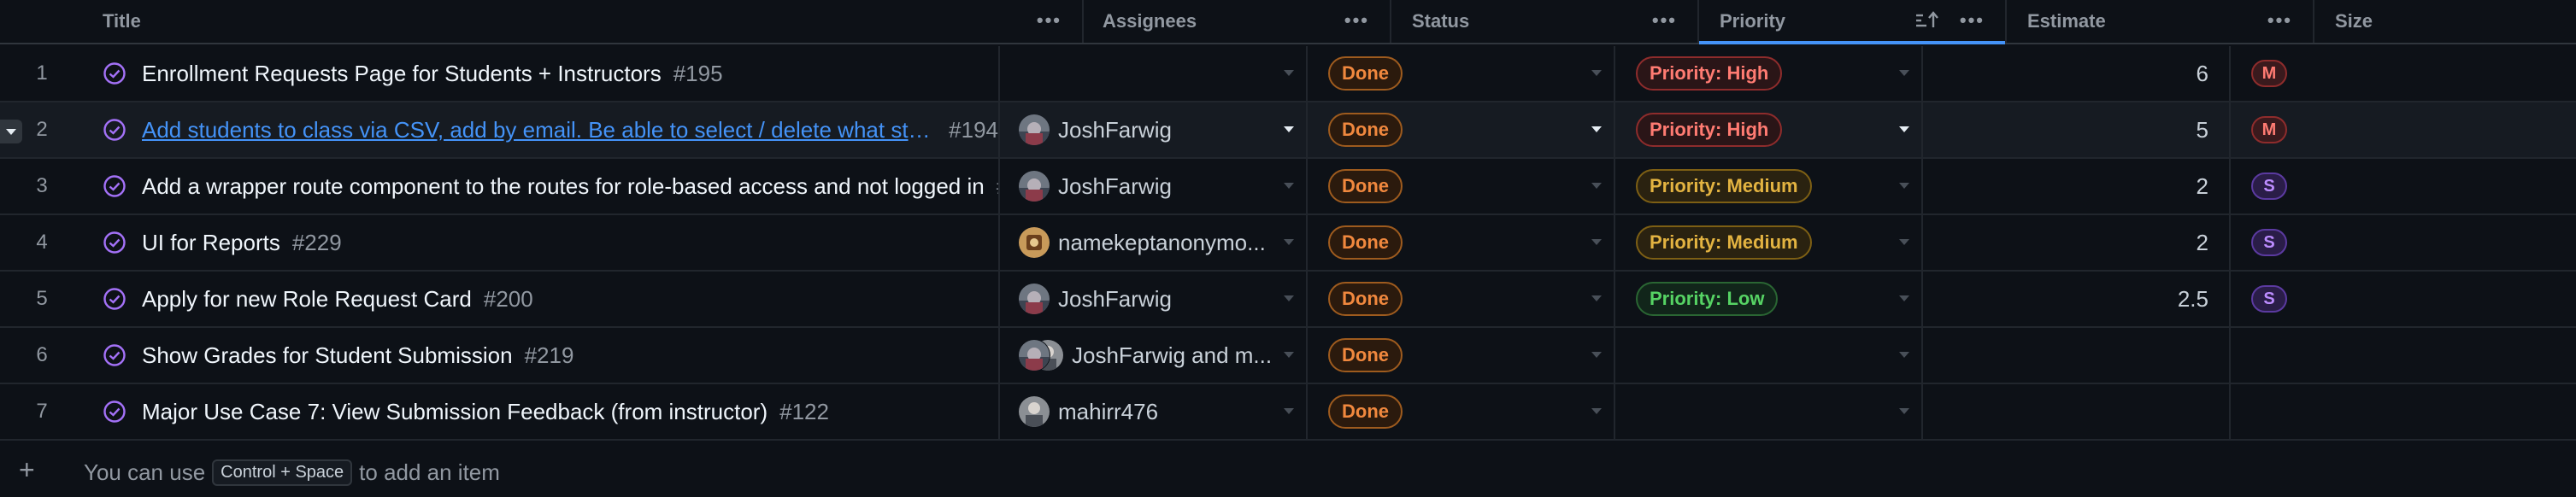 The width and height of the screenshot is (2576, 497). Describe the element at coordinates (307, 299) in the screenshot. I see `issue-title: Apply for new Role Request Card` at that location.